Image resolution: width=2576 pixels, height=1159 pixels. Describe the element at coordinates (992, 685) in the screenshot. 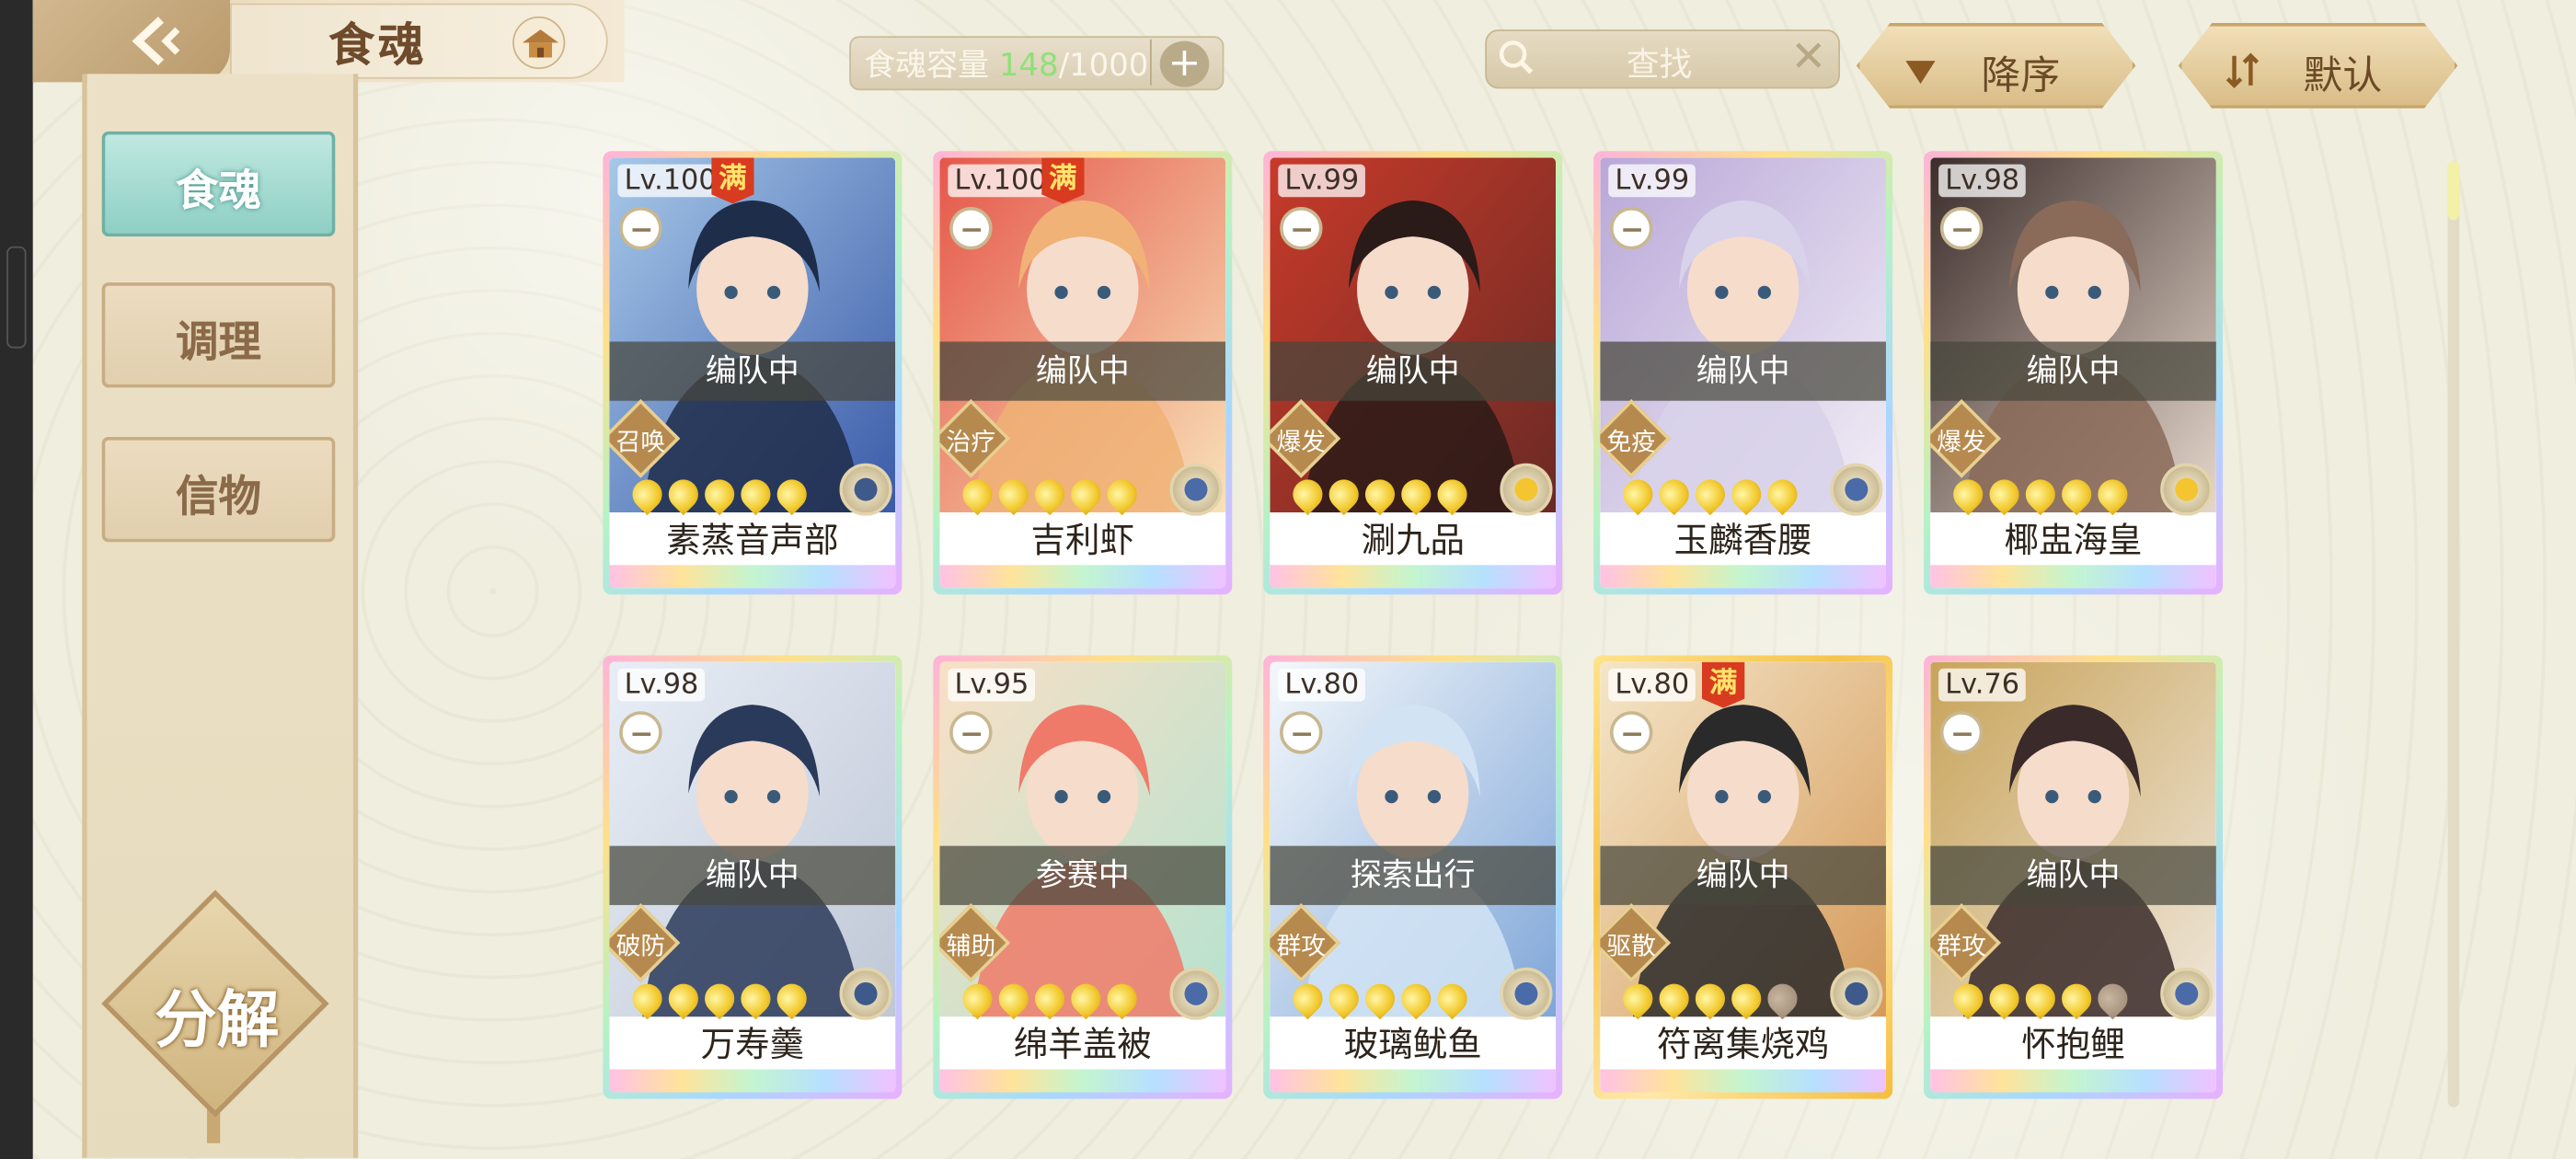

I see `level-label: Lv.95` at that location.